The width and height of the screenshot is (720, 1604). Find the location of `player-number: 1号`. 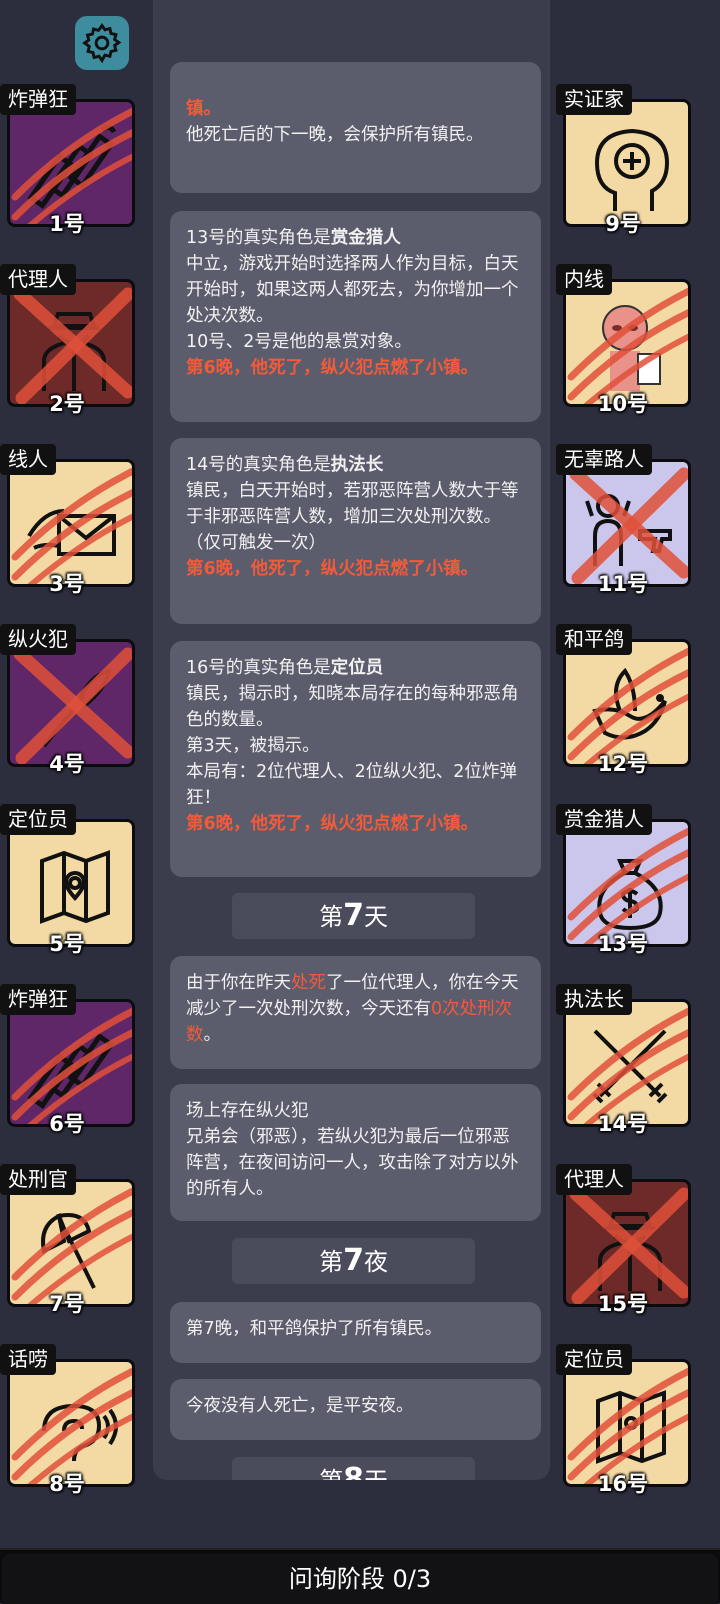

player-number: 1号 is located at coordinates (67, 224).